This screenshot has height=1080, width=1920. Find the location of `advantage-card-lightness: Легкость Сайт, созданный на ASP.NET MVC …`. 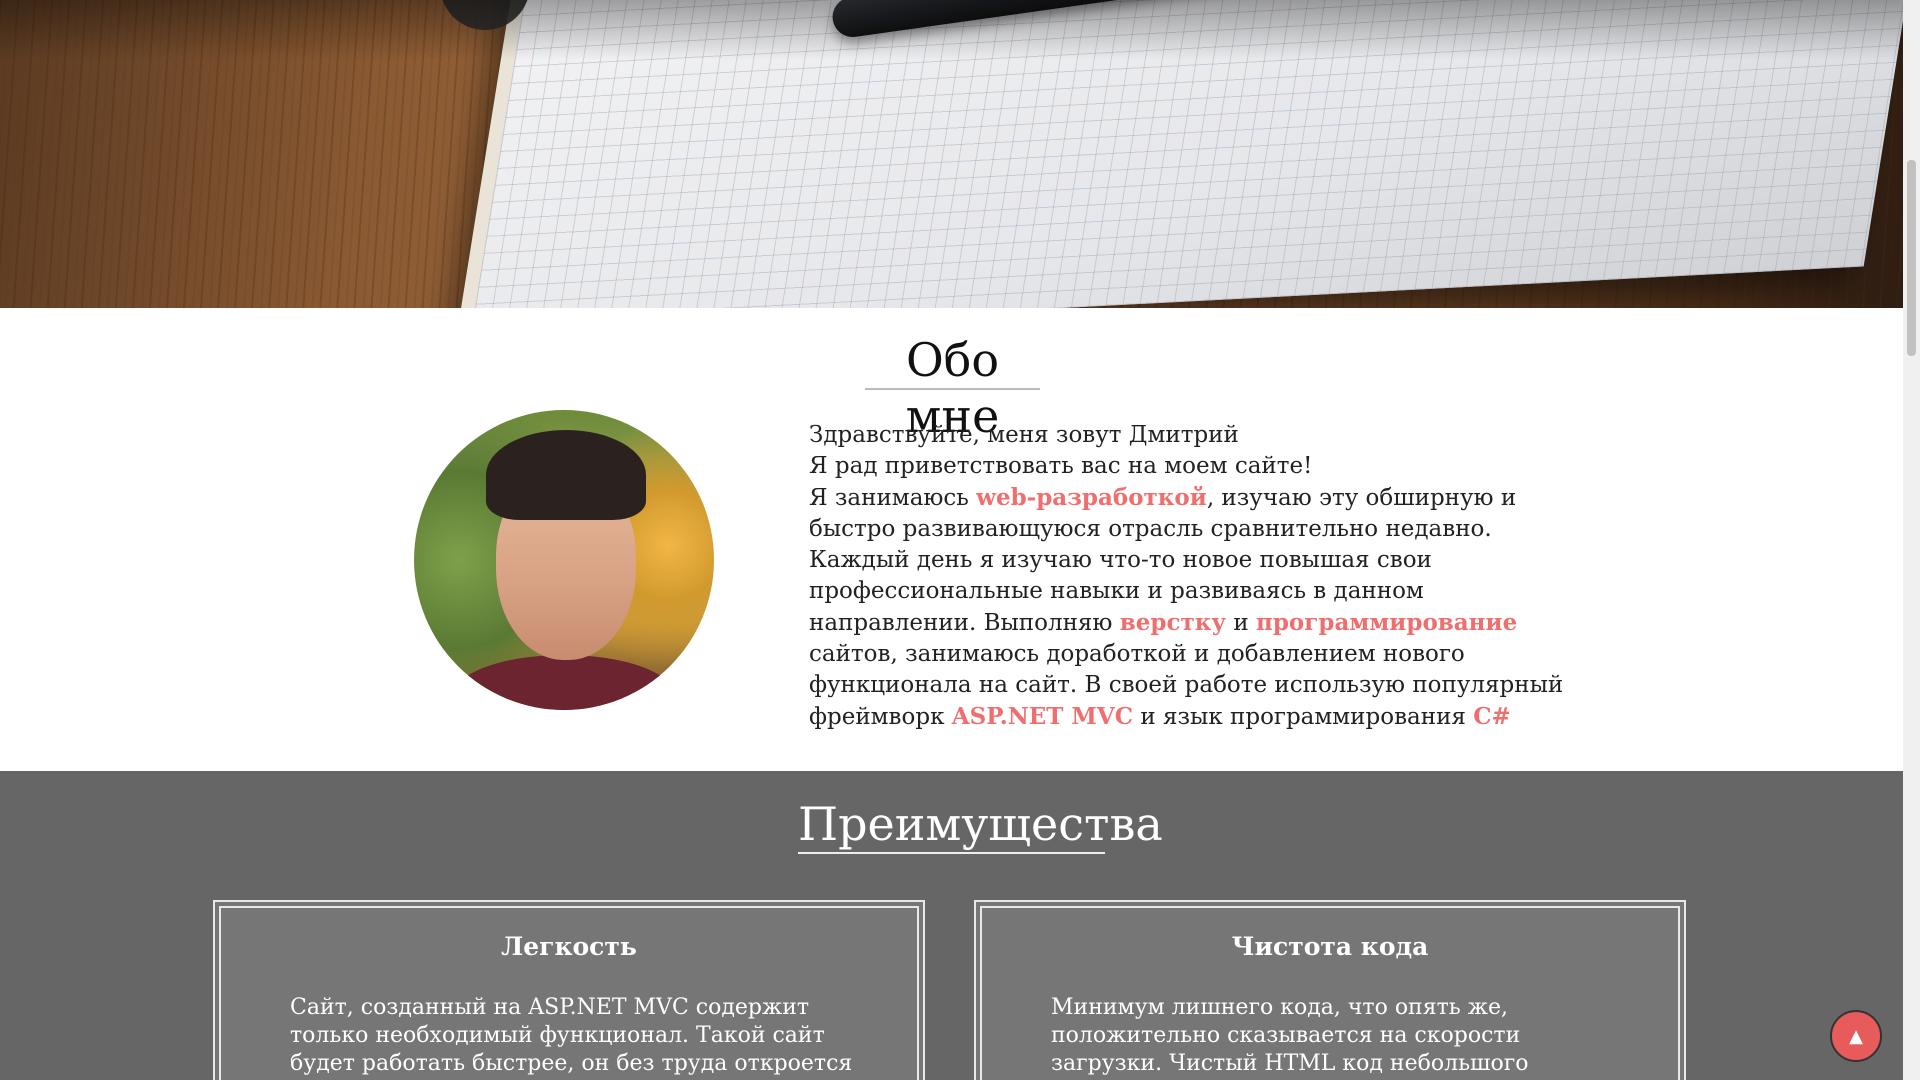

advantage-card-lightness: Легкость Сайт, созданный на ASP.NET MVC … is located at coordinates (569, 990).